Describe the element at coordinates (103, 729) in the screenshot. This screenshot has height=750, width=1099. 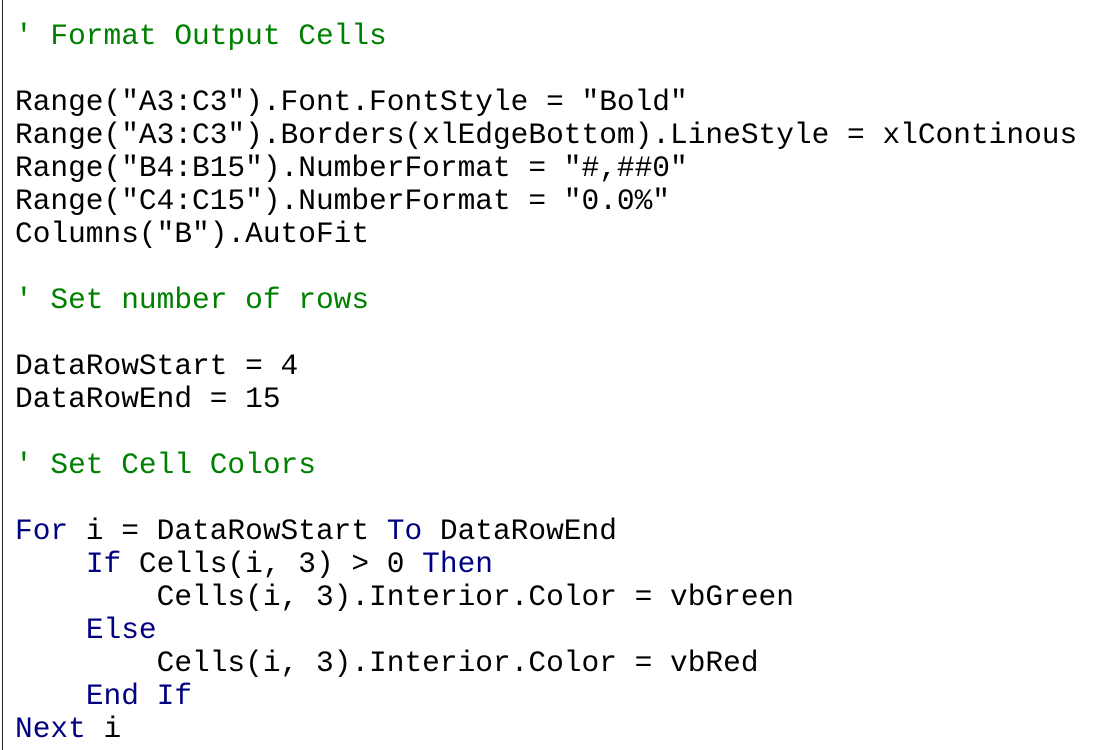
I see `code-token: i` at that location.